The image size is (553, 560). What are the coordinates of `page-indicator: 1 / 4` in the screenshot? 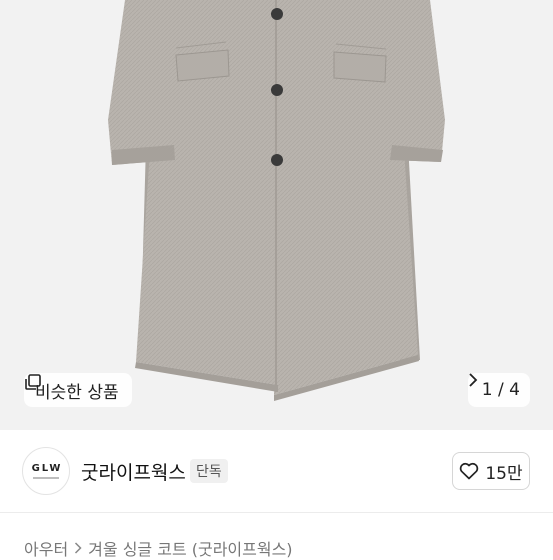 It's located at (501, 390).